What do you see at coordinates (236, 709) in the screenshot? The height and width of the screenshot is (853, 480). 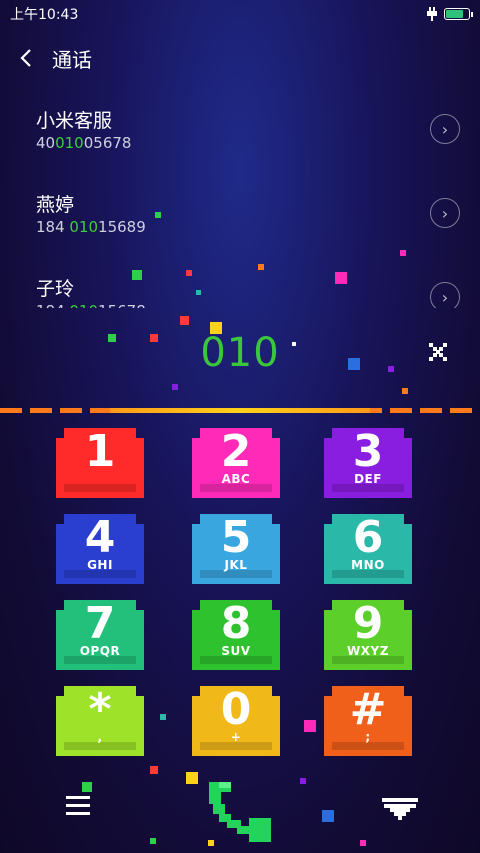 I see `key-digit: 0` at bounding box center [236, 709].